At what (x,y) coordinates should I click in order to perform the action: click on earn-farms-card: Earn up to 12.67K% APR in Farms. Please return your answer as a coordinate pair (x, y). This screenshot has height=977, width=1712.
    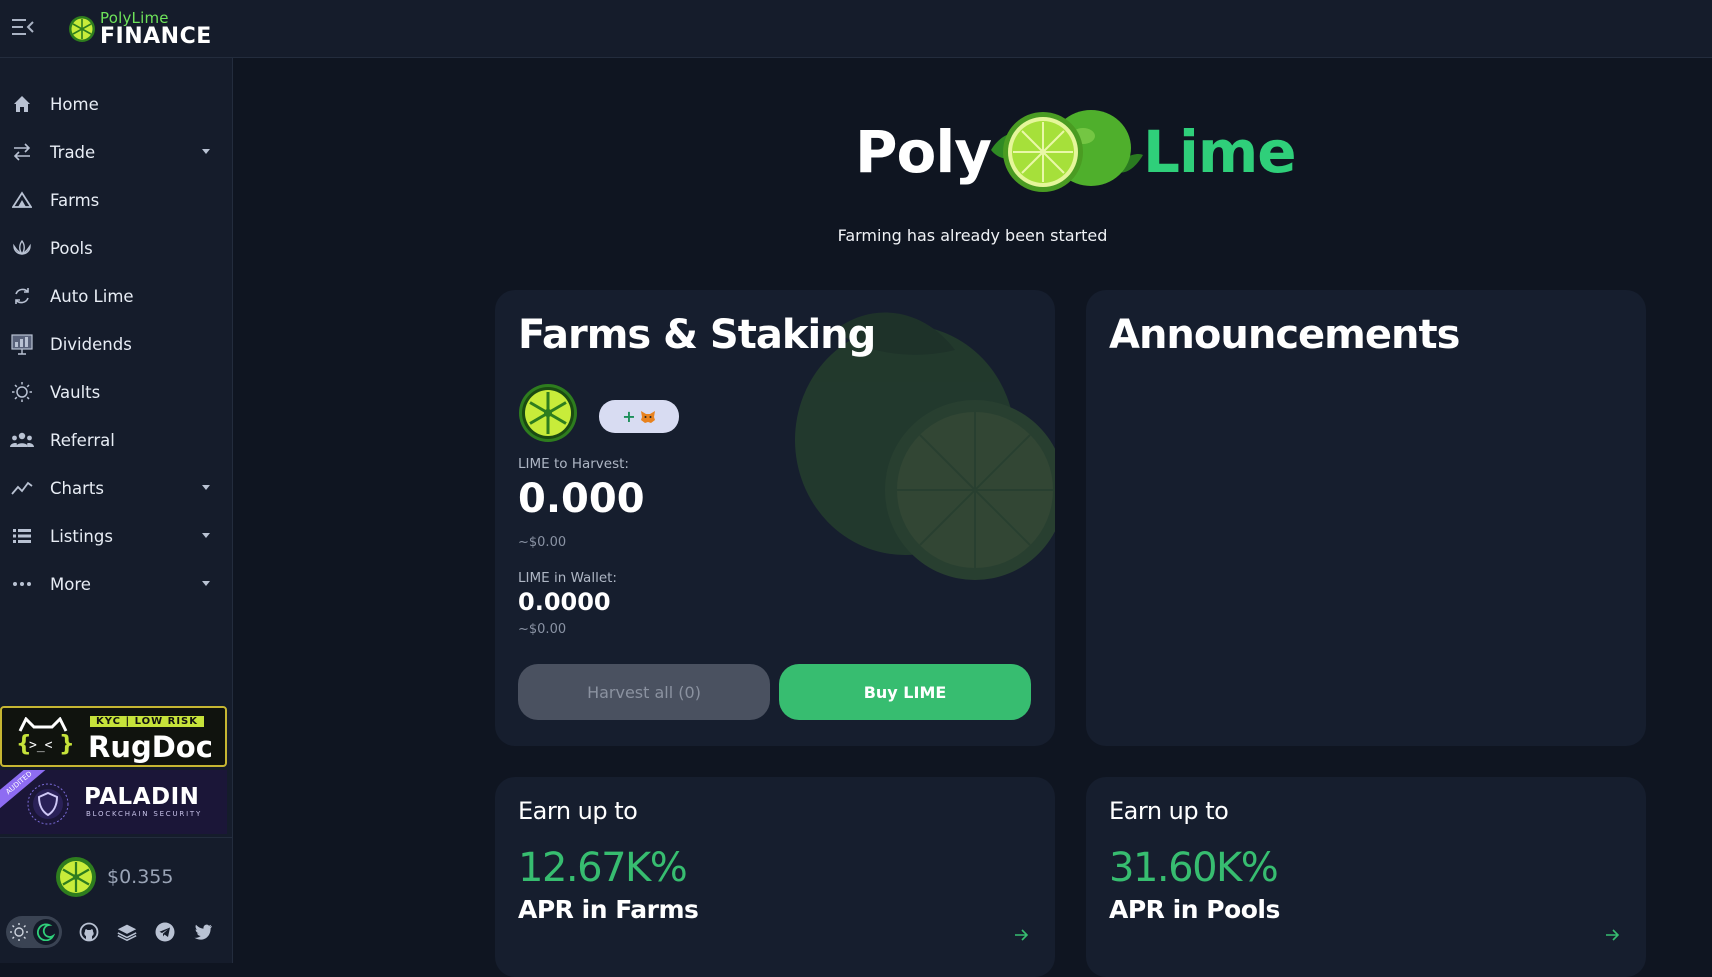
    Looking at the image, I should click on (775, 877).